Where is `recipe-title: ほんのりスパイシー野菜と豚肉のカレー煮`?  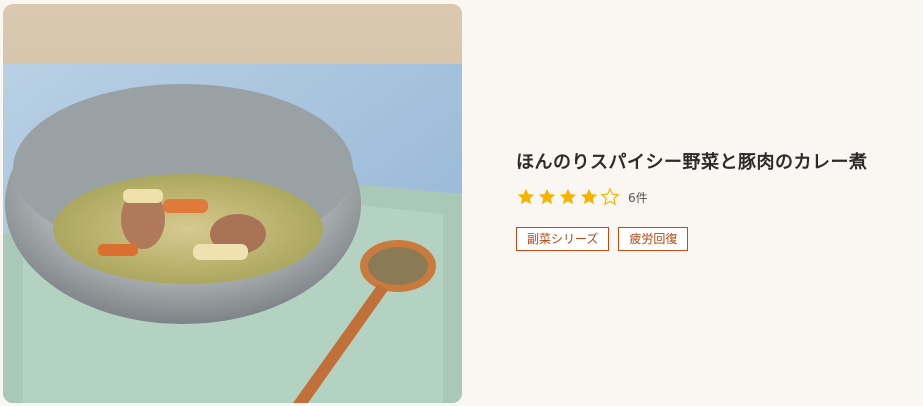
recipe-title: ほんのりスパイシー野菜と豚肉のカレー煮 is located at coordinates (716, 163).